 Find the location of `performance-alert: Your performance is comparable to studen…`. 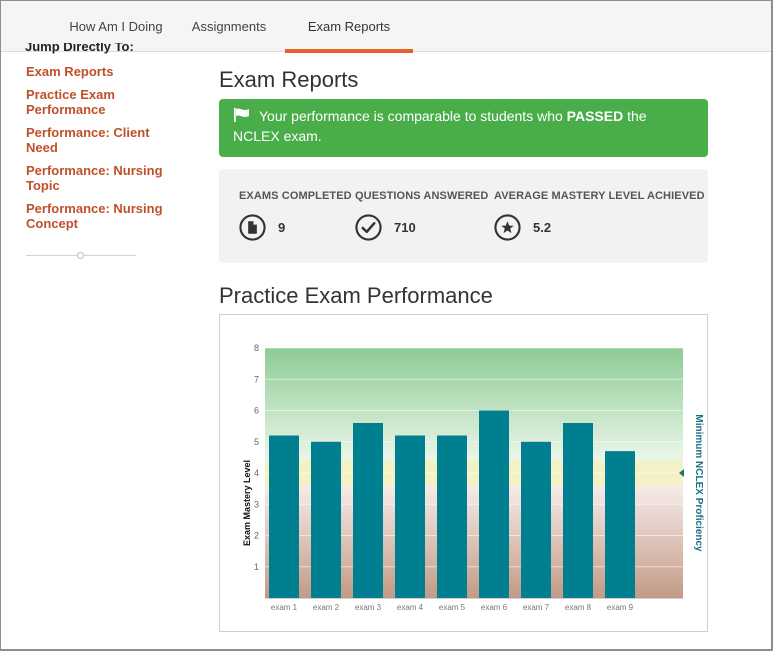

performance-alert: Your performance is comparable to studen… is located at coordinates (463, 128).